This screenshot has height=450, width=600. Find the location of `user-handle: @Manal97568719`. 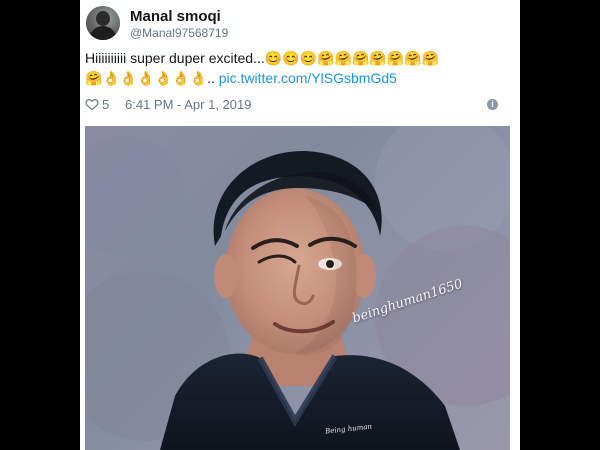

user-handle: @Manal97568719 is located at coordinates (179, 33).